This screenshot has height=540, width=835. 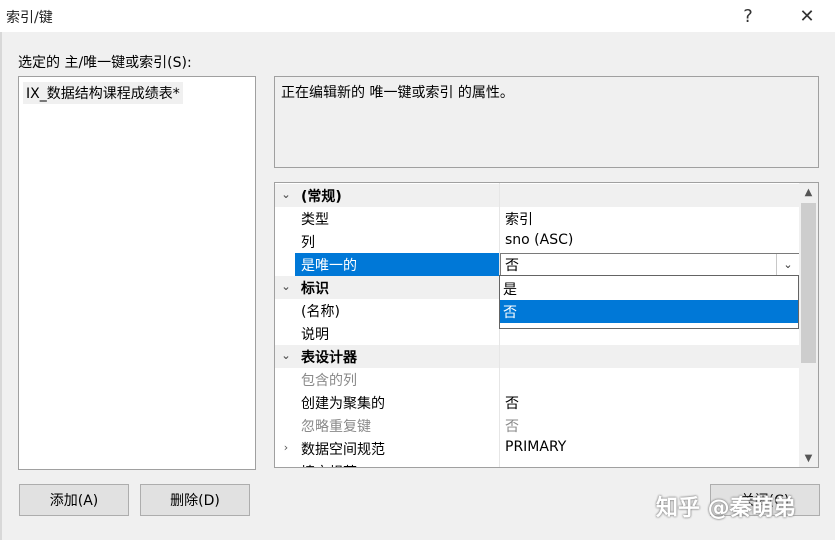 I want to click on index-list-label: 选定的 主/唯一键或索引(S):, so click(x=105, y=63).